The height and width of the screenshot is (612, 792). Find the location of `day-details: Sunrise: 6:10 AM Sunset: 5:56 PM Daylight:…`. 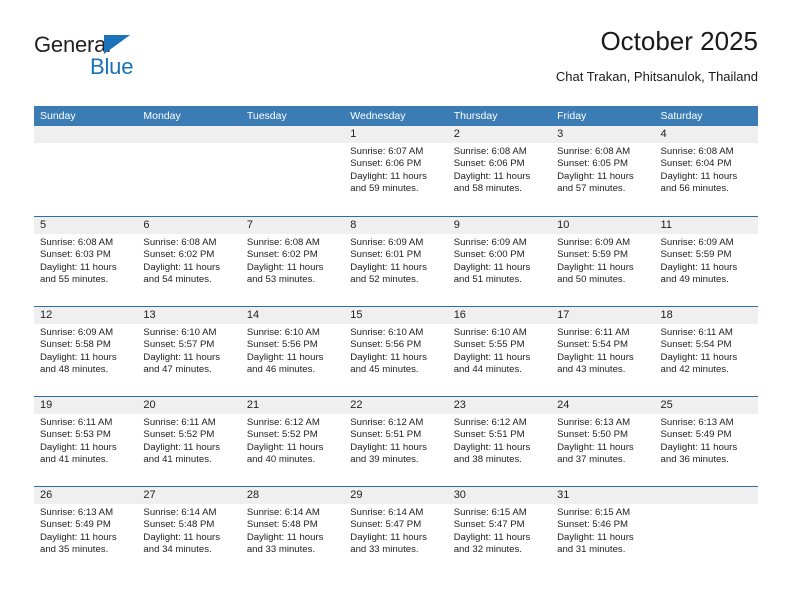

day-details: Sunrise: 6:10 AM Sunset: 5:56 PM Daylight:… is located at coordinates (395, 350).